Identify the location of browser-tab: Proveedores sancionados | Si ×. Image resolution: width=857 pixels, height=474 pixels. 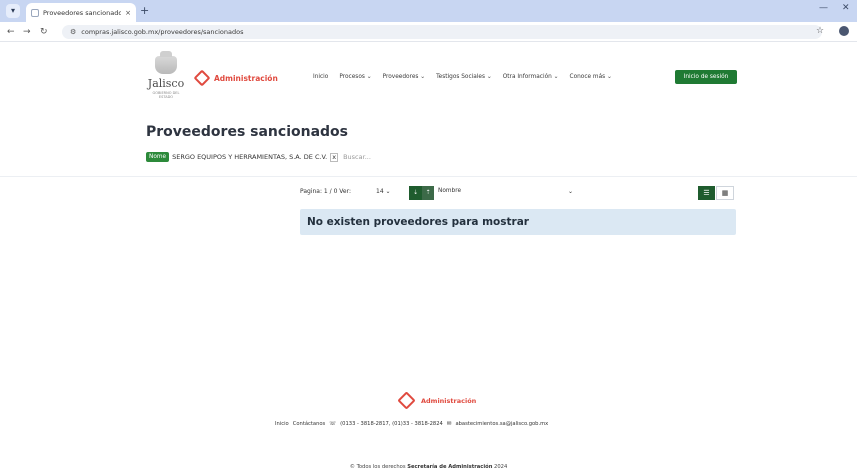
(81, 12).